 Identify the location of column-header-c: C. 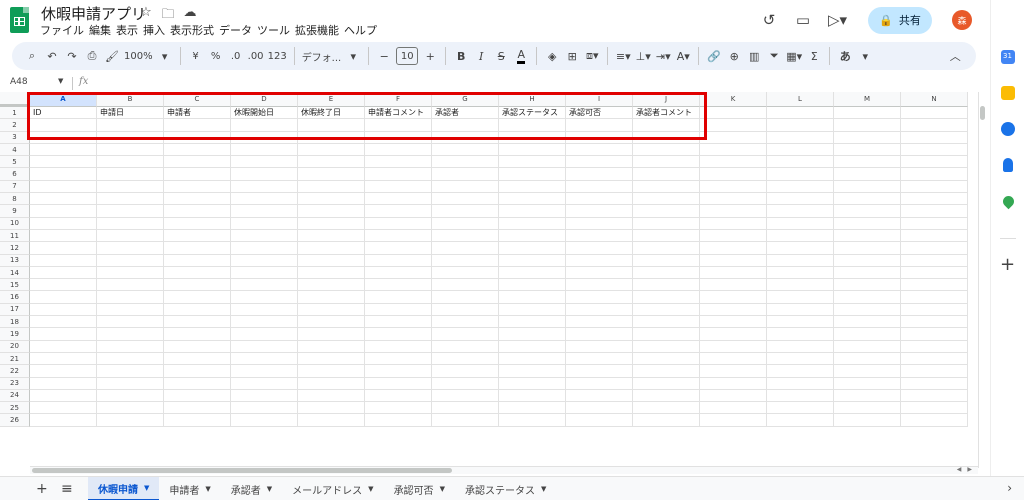
(197, 99).